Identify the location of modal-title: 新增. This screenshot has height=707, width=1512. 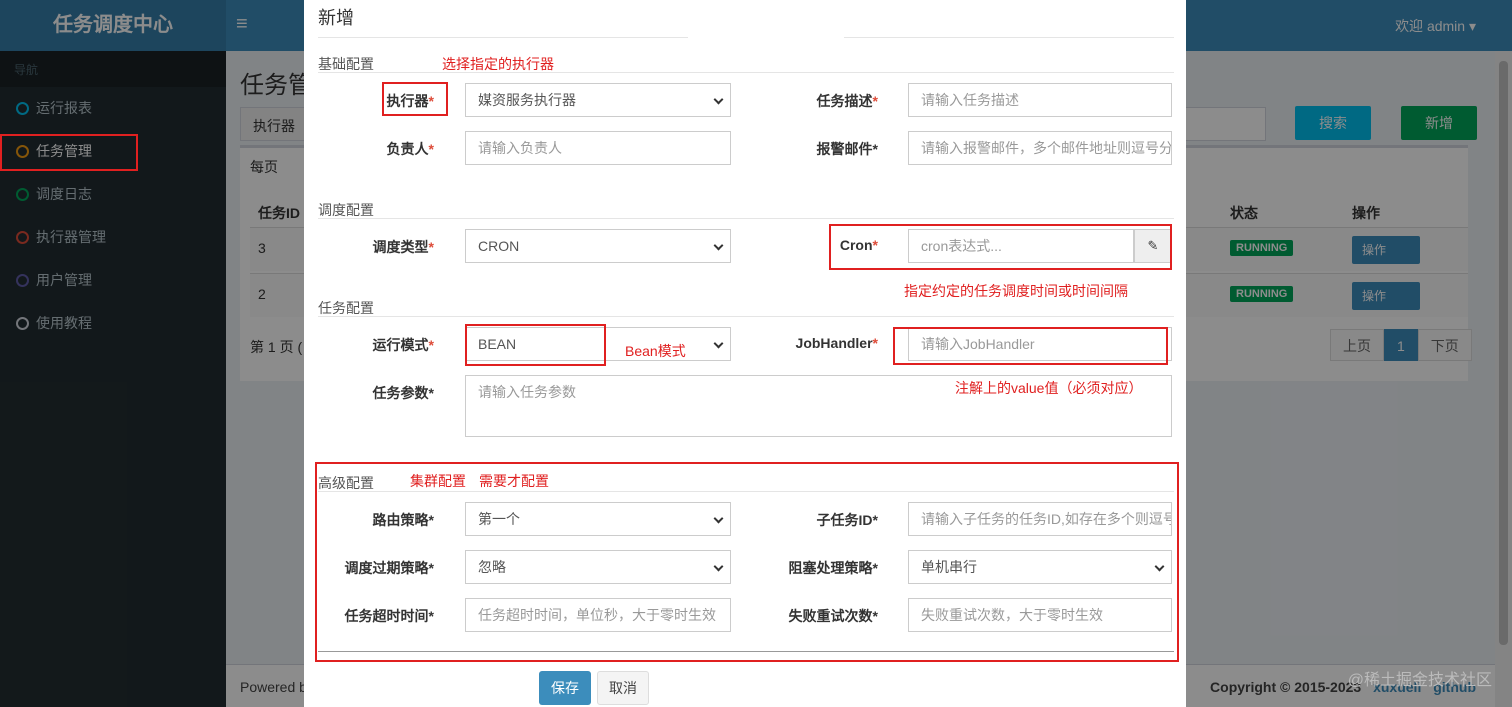
(336, 18).